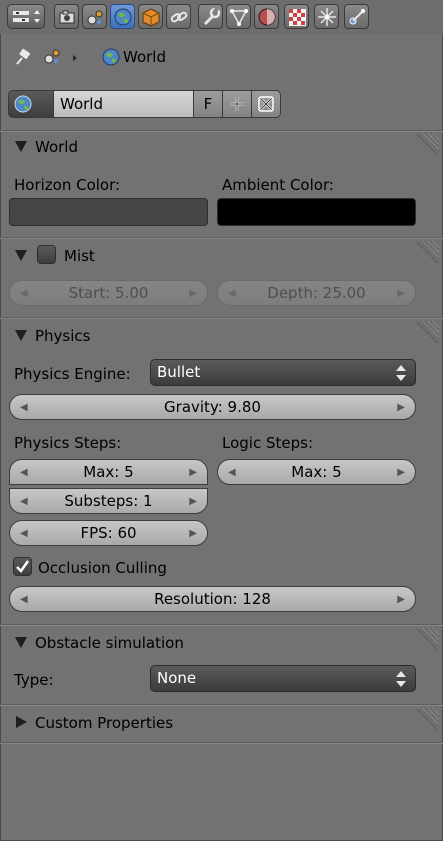  I want to click on constraints-tab, so click(178, 16).